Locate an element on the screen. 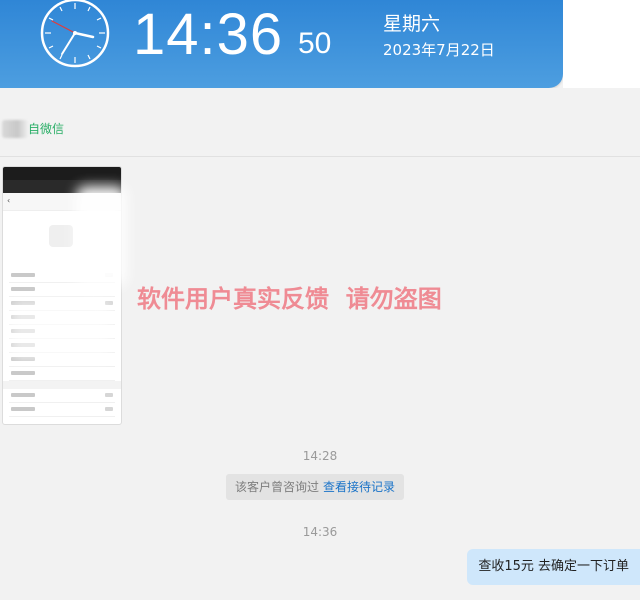 This screenshot has width=640, height=600. clock-widget: 14:36 50 星期六 2023年7月22日 is located at coordinates (281, 44).